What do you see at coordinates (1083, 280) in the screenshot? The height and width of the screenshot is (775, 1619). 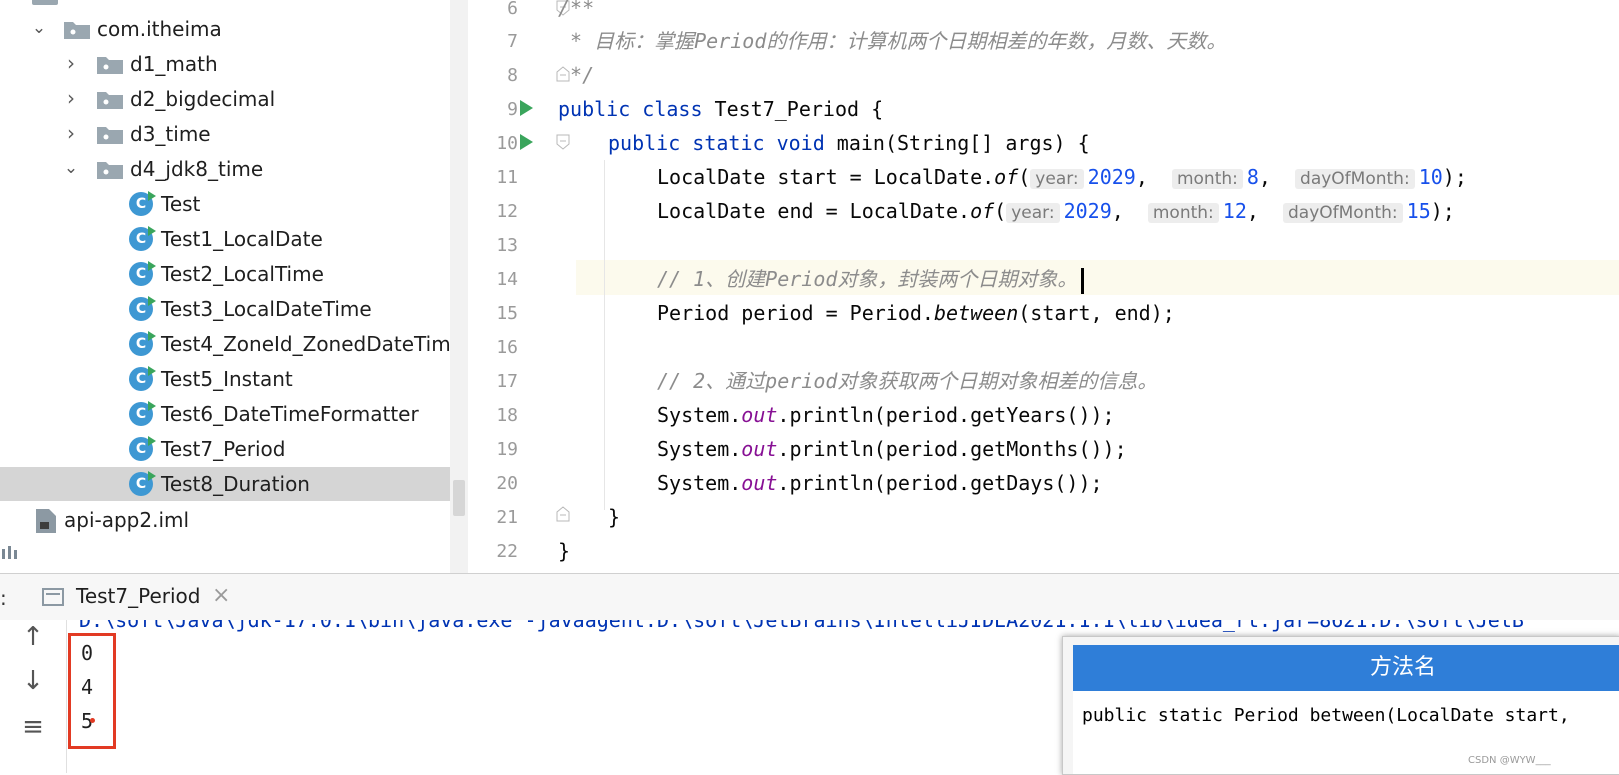 I see `text-caret` at bounding box center [1083, 280].